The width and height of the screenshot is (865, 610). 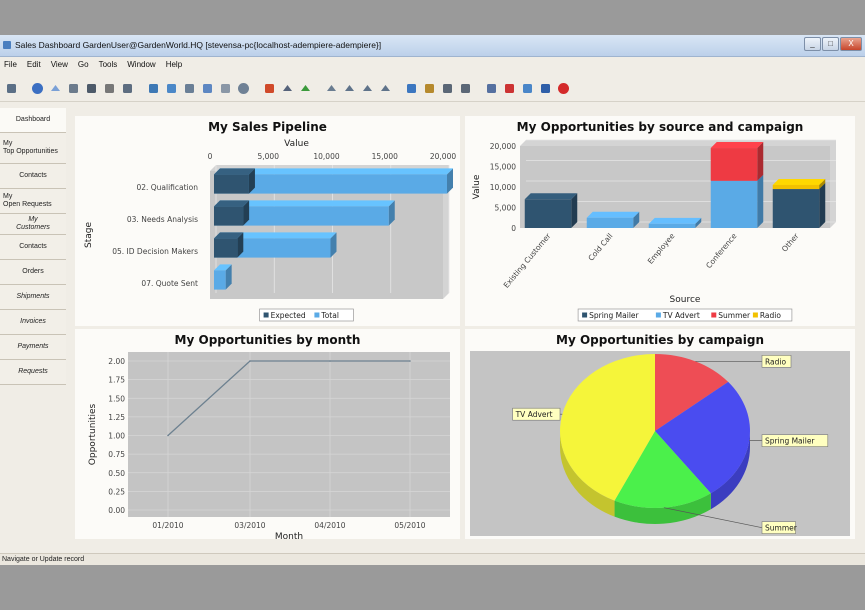 What do you see at coordinates (269, 88) in the screenshot?
I see `home-icon` at bounding box center [269, 88].